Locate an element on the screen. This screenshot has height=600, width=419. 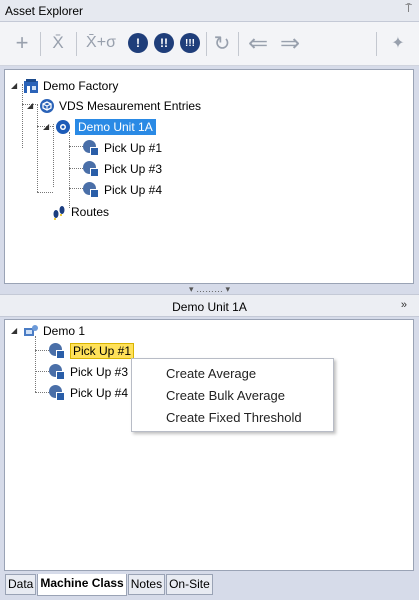
tree-node-demo-factory: ◢ Demo Factory is located at coordinates (64, 86).